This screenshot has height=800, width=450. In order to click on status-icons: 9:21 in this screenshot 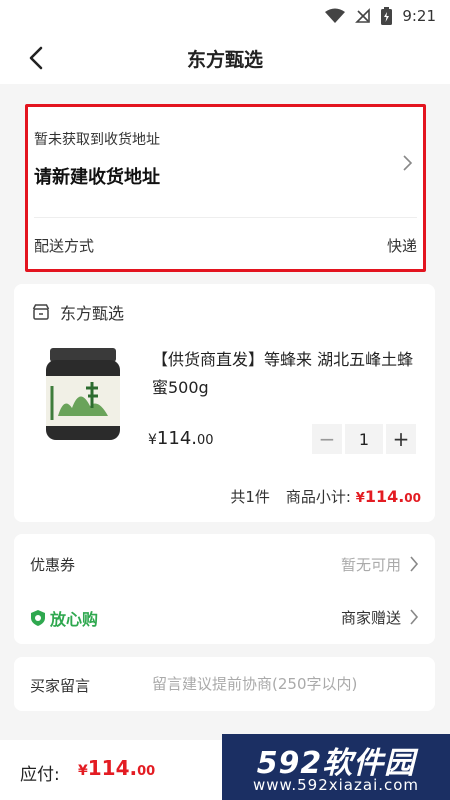, I will do `click(380, 16)`.